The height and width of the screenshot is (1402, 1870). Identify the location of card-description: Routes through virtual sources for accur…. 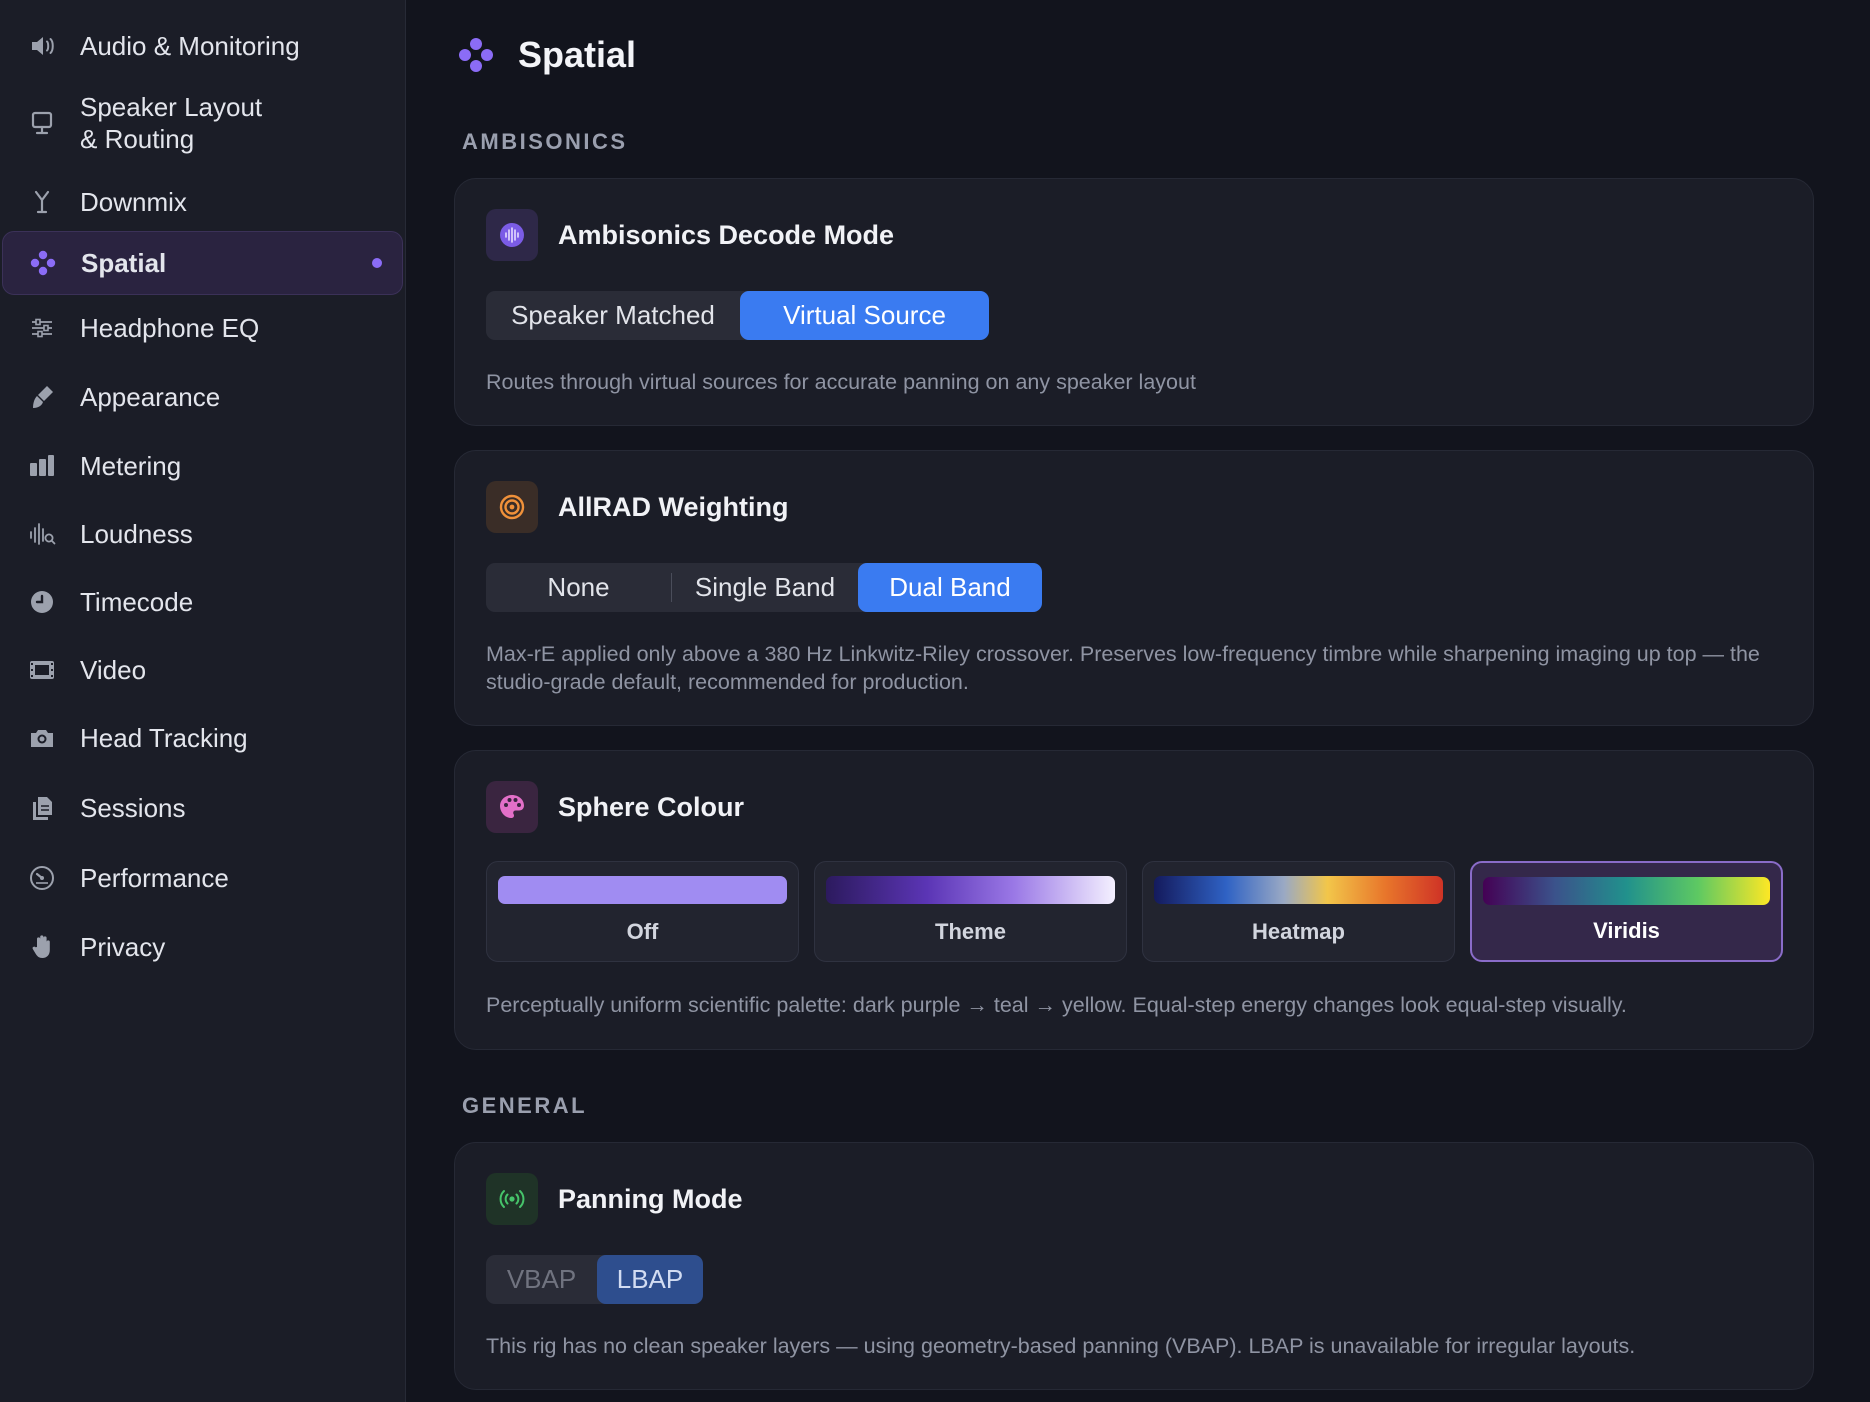
(841, 382).